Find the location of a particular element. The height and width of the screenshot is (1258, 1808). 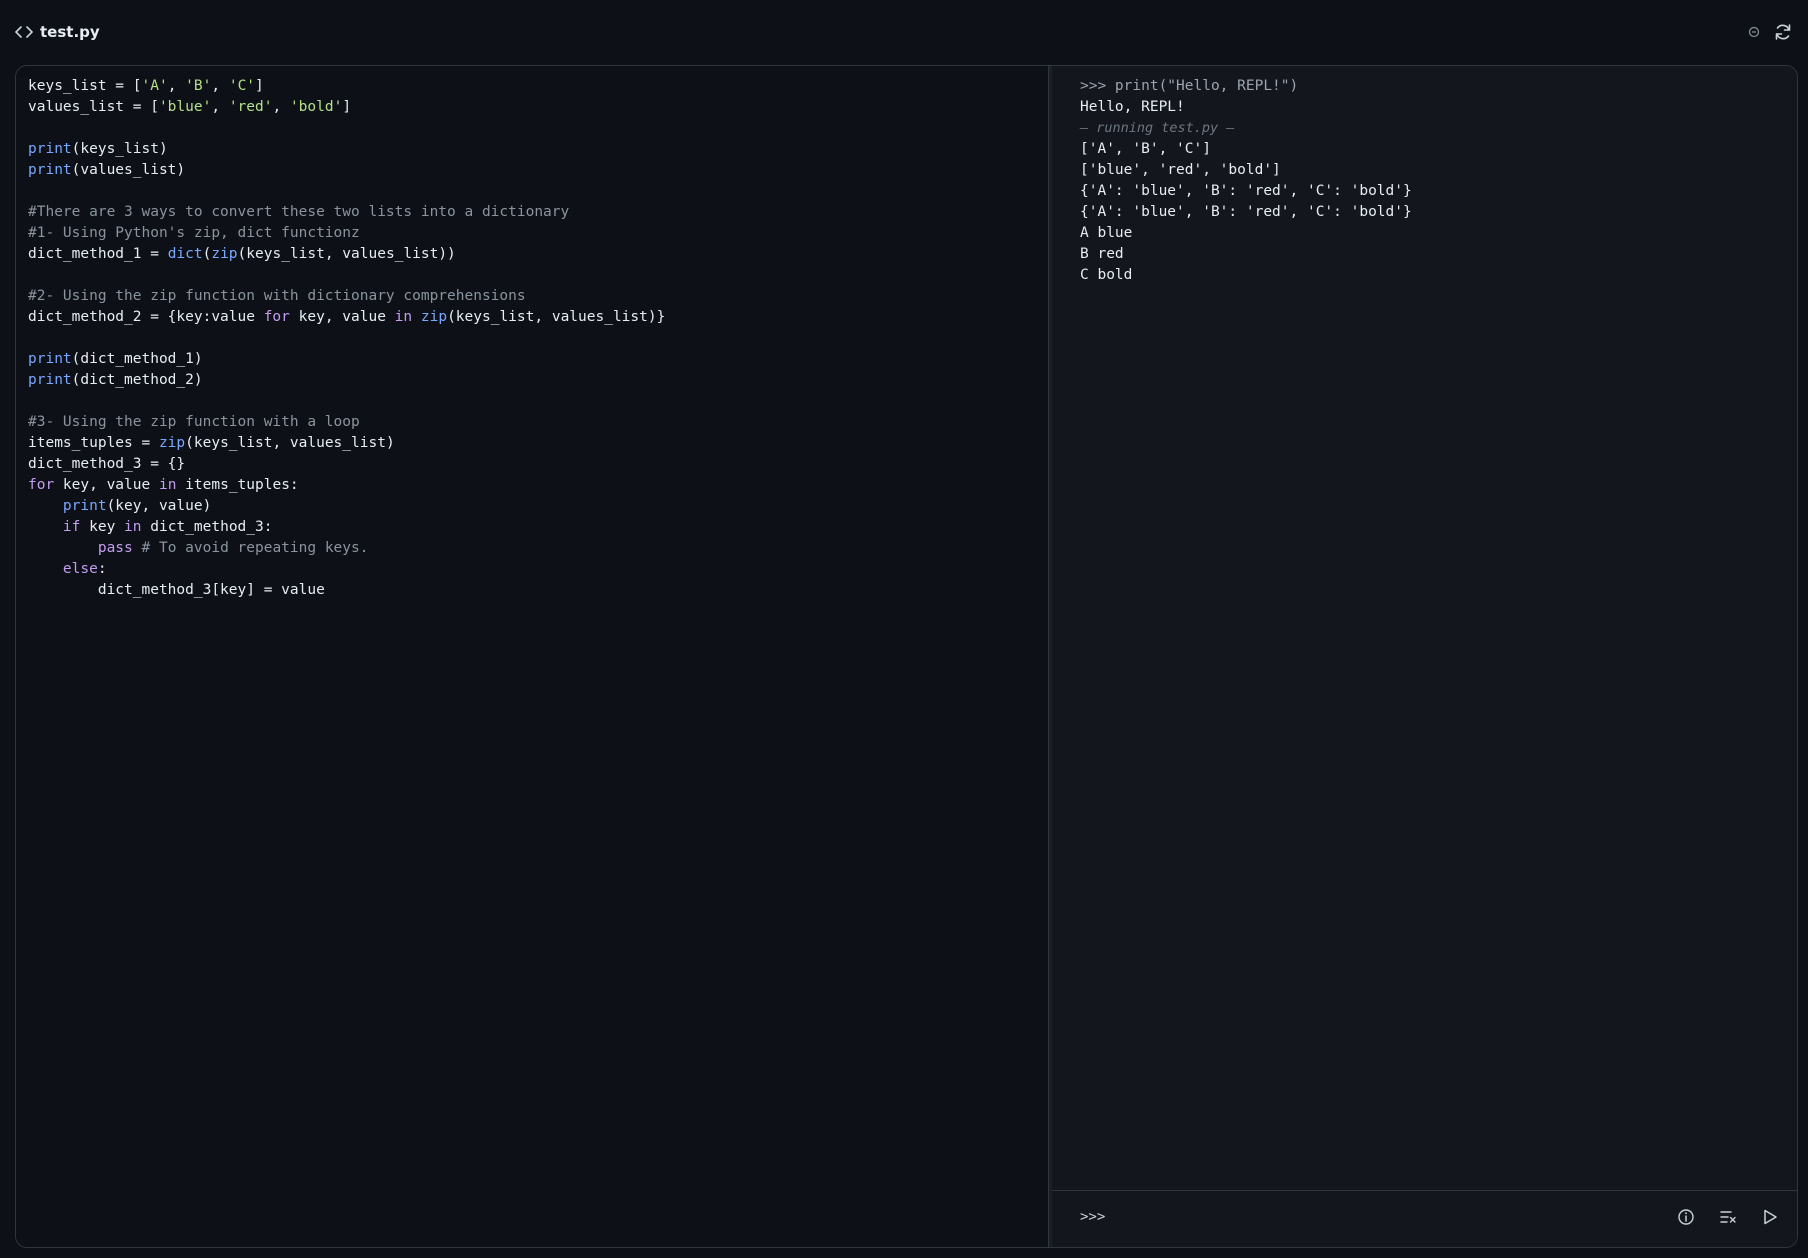

code-line: dict_method_3 = {} is located at coordinates (346, 464).